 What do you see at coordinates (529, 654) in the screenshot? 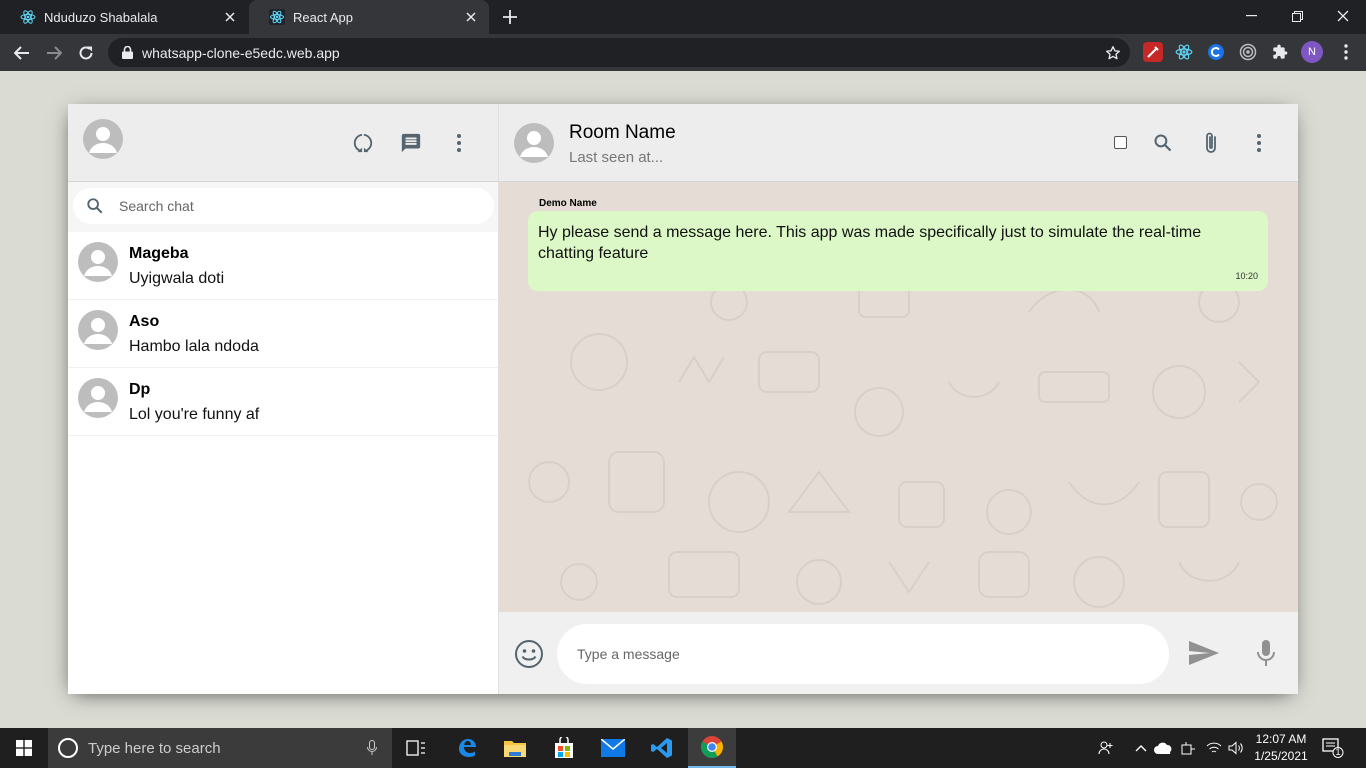
I see `emoji-icon` at bounding box center [529, 654].